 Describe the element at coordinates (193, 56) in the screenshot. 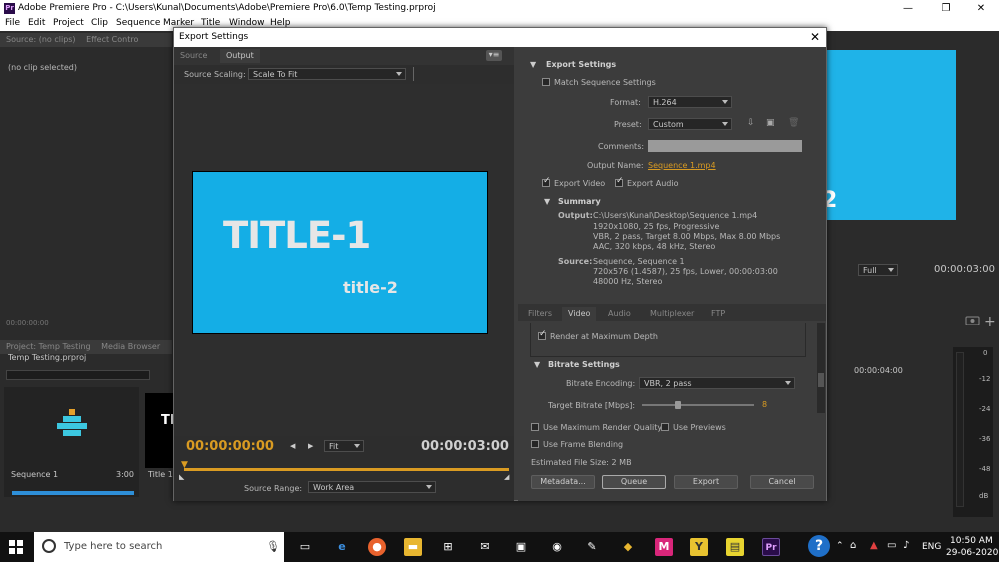

I see `tab-source: Source` at that location.